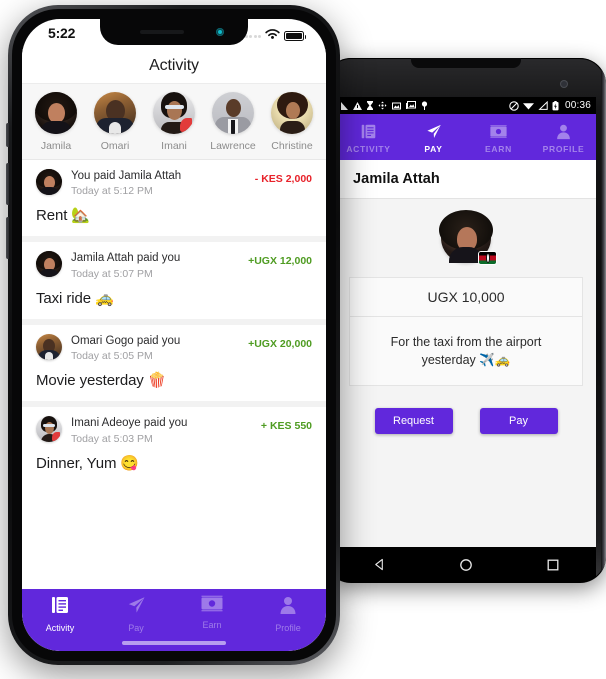  I want to click on transaction-time: Today at 5:12 PM, so click(112, 191).